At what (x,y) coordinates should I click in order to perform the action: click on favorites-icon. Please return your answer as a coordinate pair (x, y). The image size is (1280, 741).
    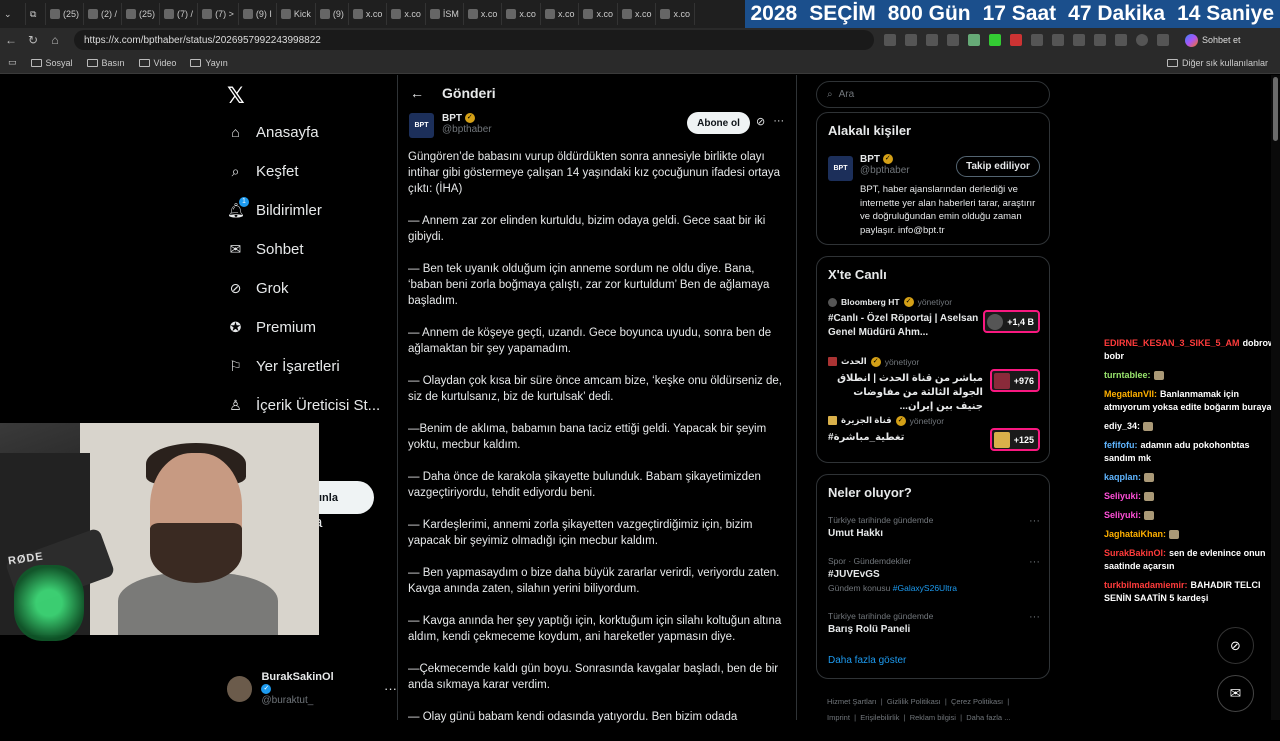
    Looking at the image, I should click on (1079, 40).